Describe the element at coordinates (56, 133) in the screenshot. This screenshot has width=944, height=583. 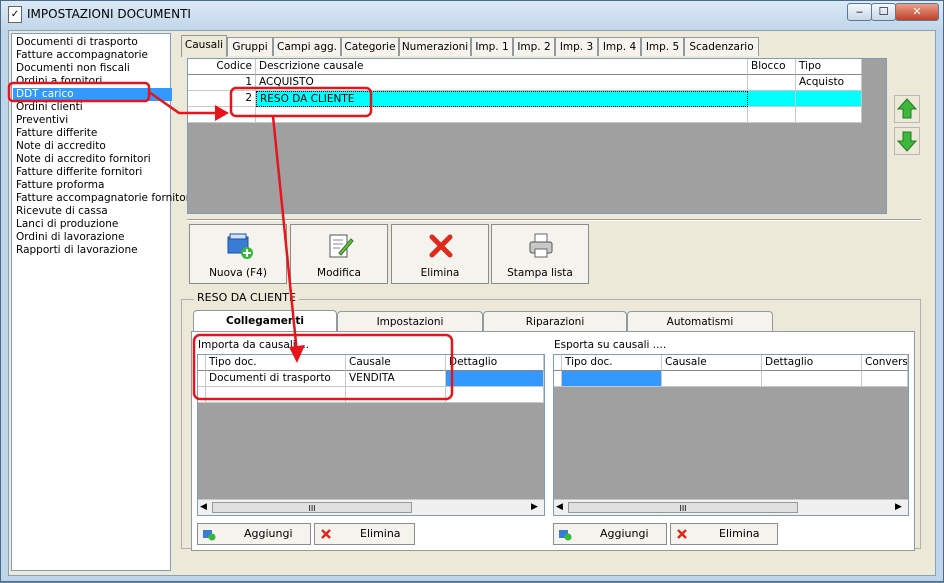
I see `list-item: Fatture differite` at that location.